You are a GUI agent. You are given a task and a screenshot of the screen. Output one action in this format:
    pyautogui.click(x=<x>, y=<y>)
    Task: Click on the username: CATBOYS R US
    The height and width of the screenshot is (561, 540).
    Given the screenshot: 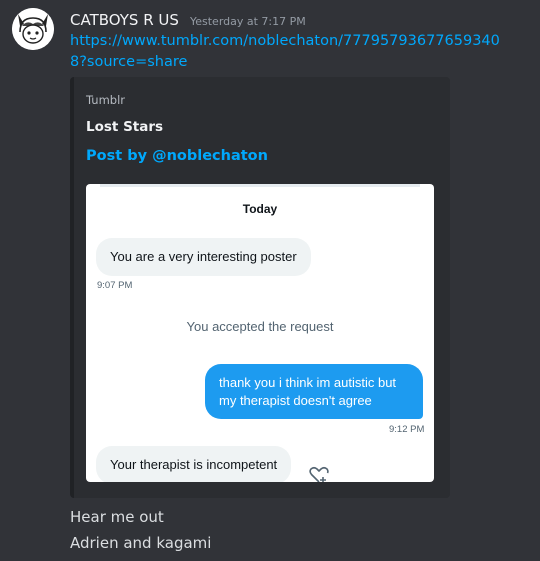 What is the action you would take?
    pyautogui.click(x=124, y=20)
    